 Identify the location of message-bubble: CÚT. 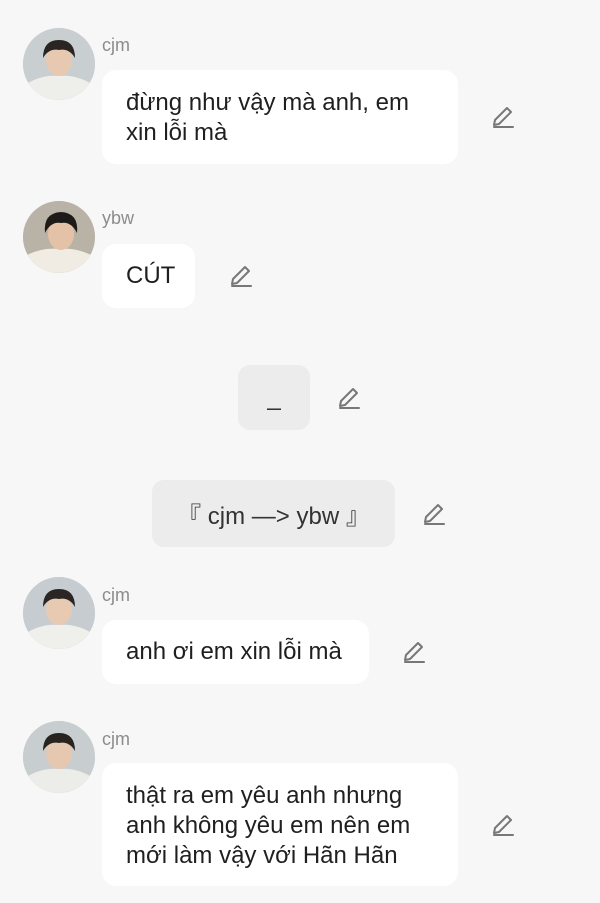
(148, 276).